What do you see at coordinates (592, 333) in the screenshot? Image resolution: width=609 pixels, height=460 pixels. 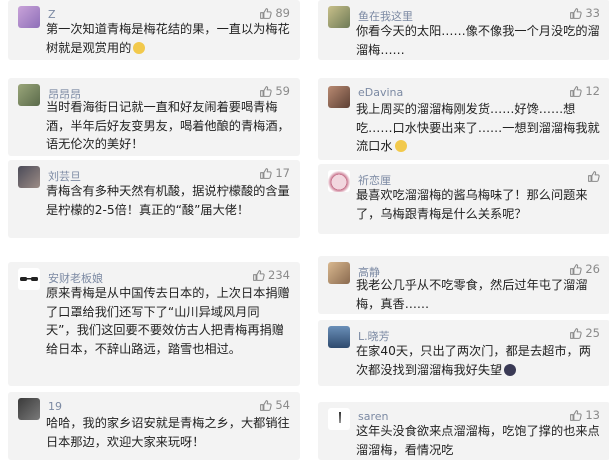 I see `like-count: 25` at bounding box center [592, 333].